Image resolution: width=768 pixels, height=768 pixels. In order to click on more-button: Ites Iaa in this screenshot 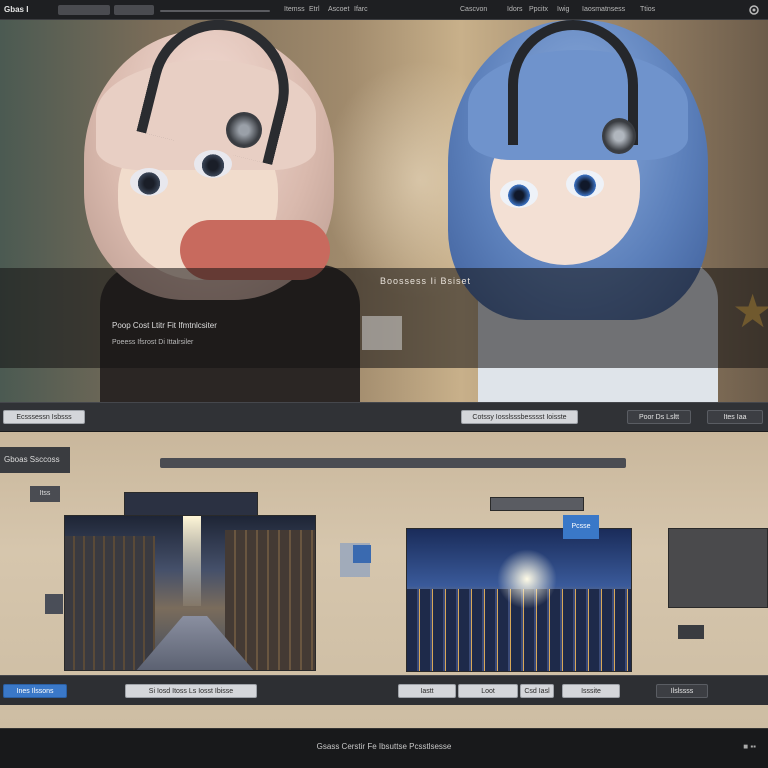, I will do `click(735, 417)`.